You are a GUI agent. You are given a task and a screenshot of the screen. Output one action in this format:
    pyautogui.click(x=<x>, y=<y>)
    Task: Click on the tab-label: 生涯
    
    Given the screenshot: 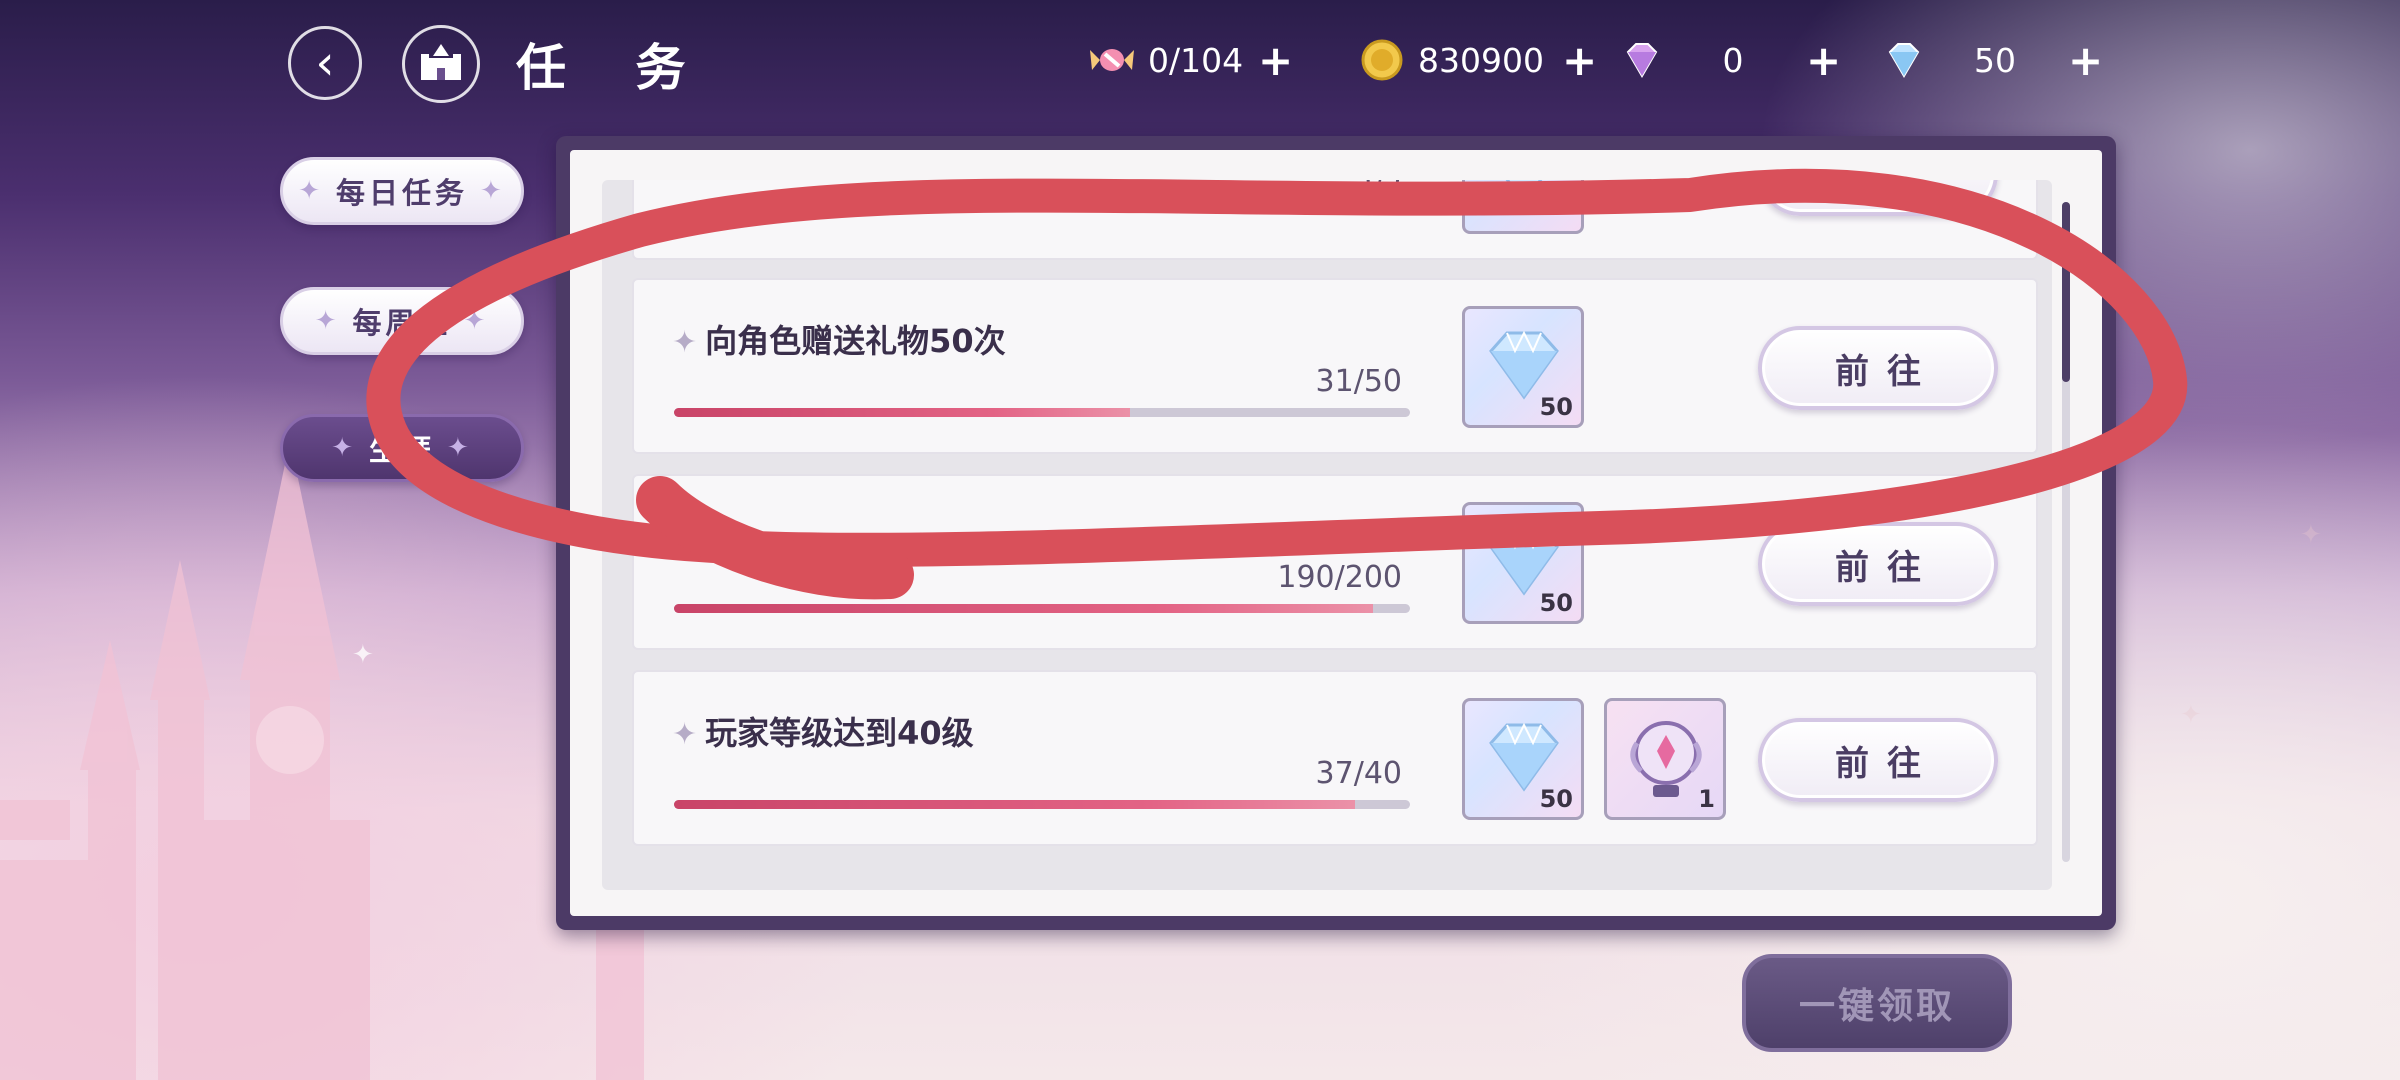 What is the action you would take?
    pyautogui.click(x=401, y=450)
    